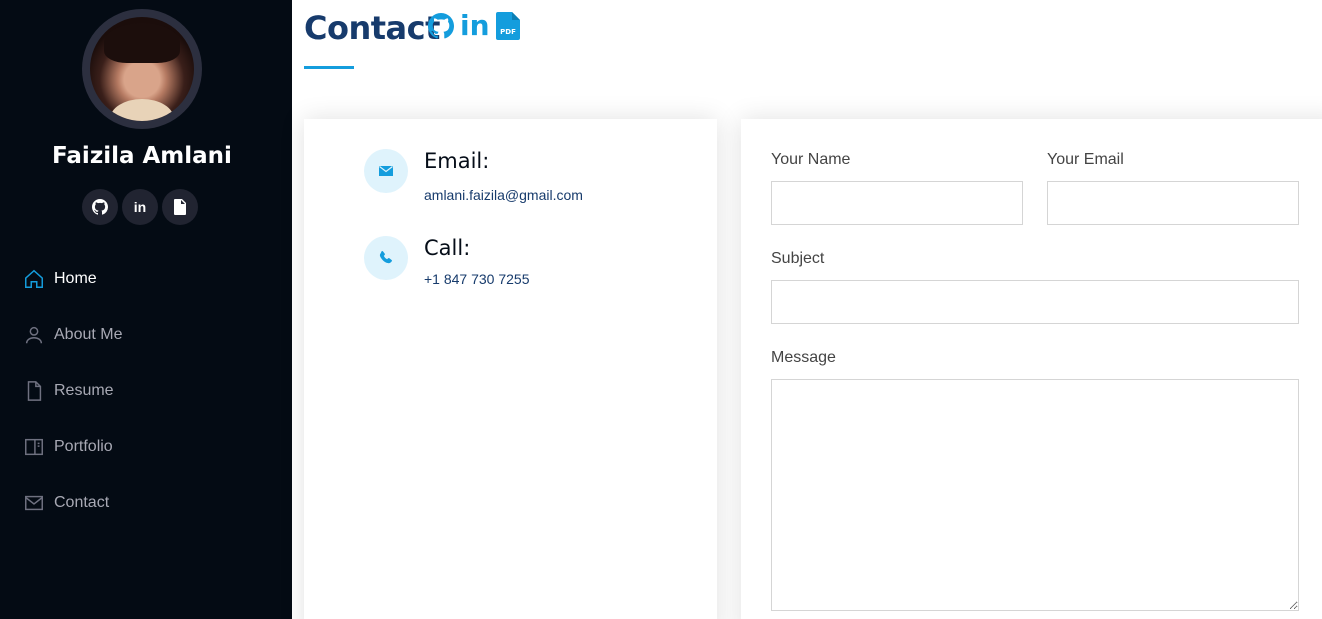 The width and height of the screenshot is (1322, 619). Describe the element at coordinates (508, 32) in the screenshot. I see `svg-text: PDF` at that location.